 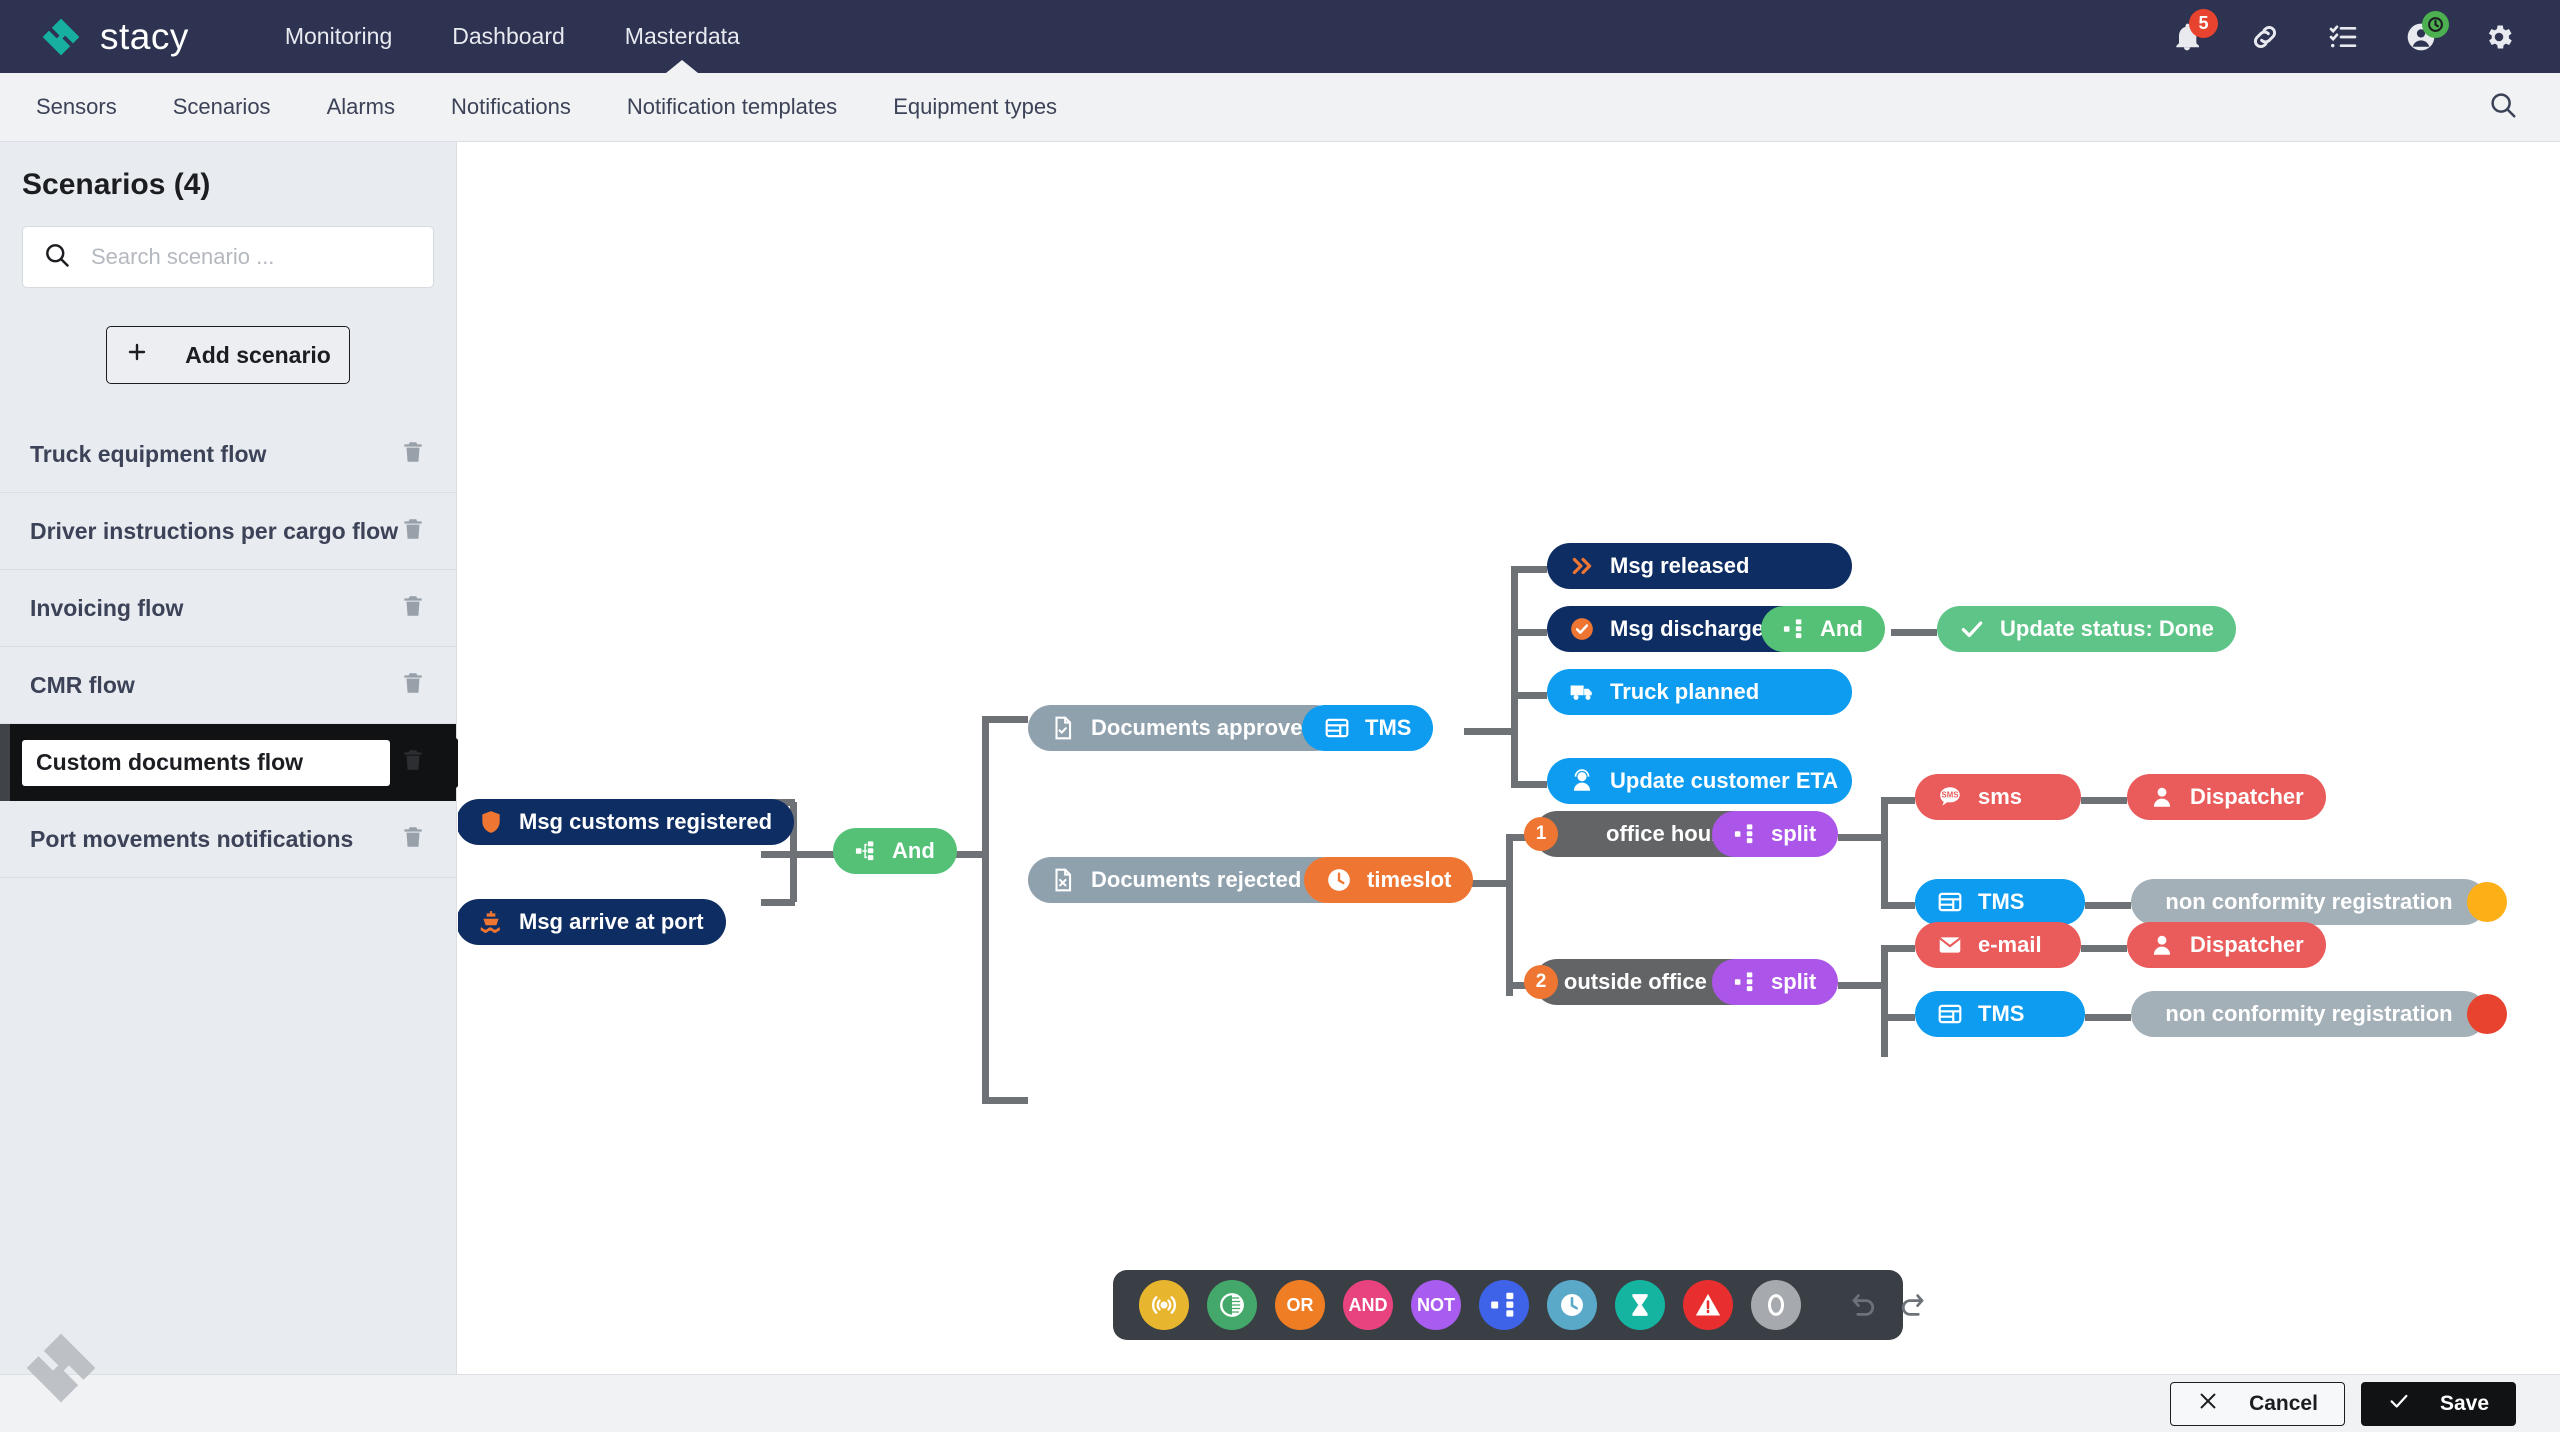 What do you see at coordinates (148, 453) in the screenshot?
I see `scenario-label: Truck equipment flow` at bounding box center [148, 453].